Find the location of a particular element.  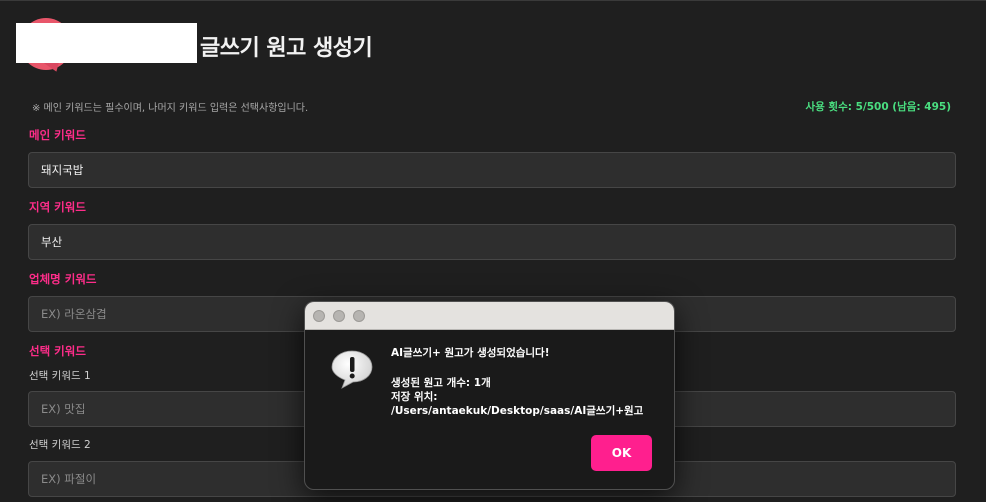

optional-keyword-1-label: 선택 키워드 1 is located at coordinates (60, 376).